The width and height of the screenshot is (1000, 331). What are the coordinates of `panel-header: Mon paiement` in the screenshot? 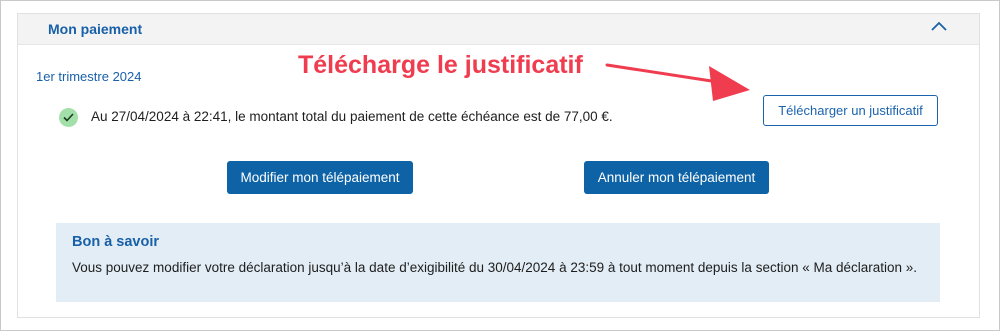 It's located at (498, 29).